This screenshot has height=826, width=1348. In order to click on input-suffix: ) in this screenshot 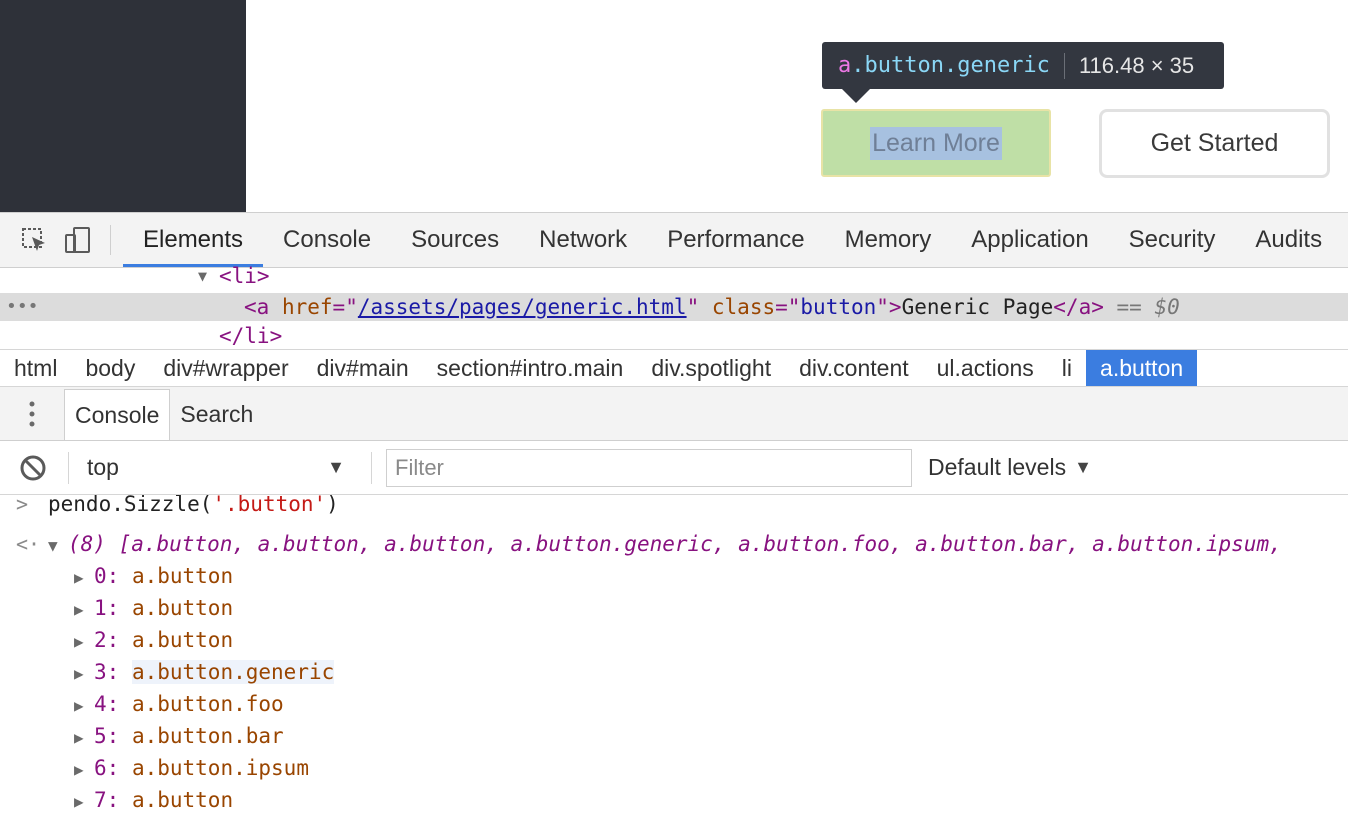, I will do `click(332, 505)`.